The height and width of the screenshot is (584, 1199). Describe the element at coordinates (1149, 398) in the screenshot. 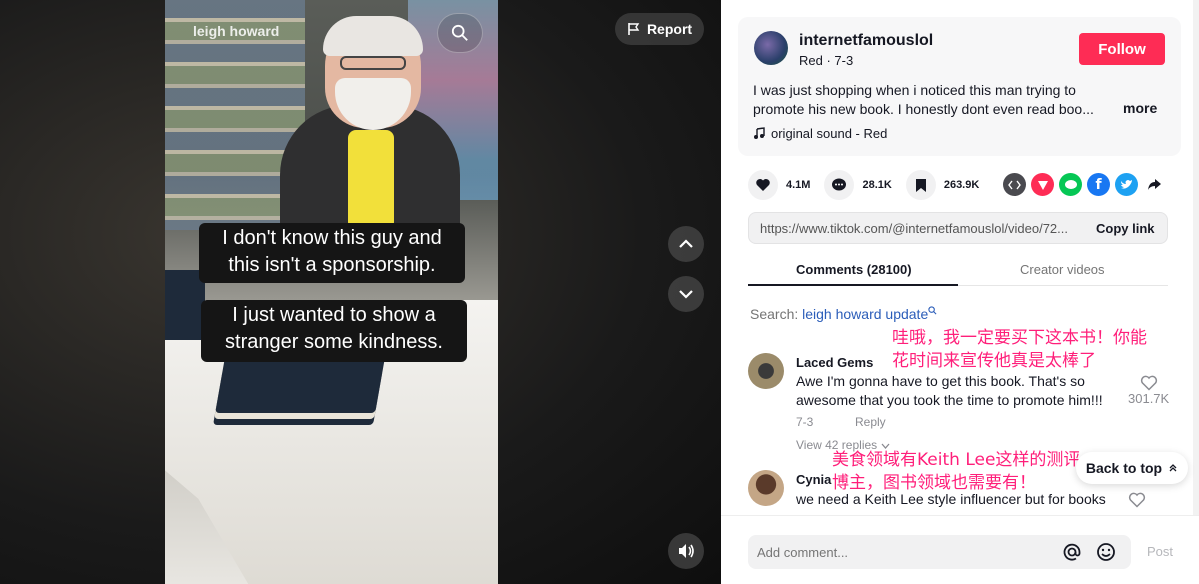

I see `comment-like-count: 301.7K` at that location.